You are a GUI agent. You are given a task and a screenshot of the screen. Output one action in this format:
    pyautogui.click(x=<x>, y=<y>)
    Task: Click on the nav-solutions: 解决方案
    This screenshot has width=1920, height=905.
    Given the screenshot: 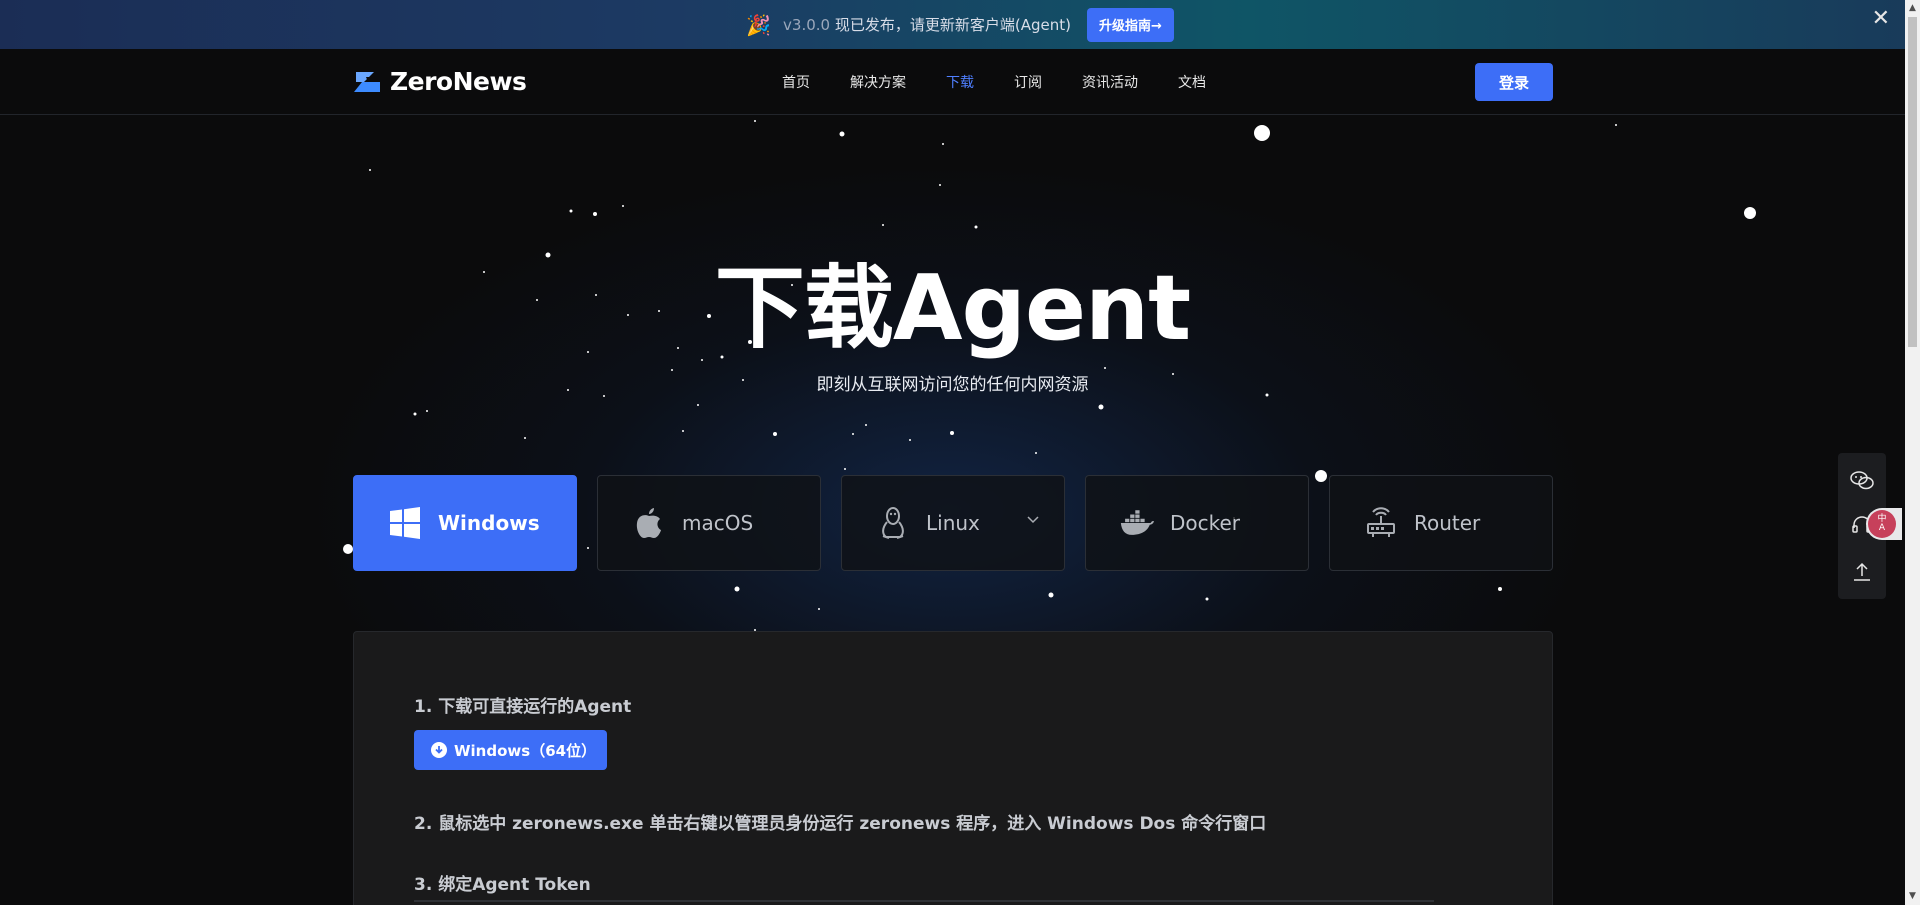 What is the action you would take?
    pyautogui.click(x=878, y=82)
    